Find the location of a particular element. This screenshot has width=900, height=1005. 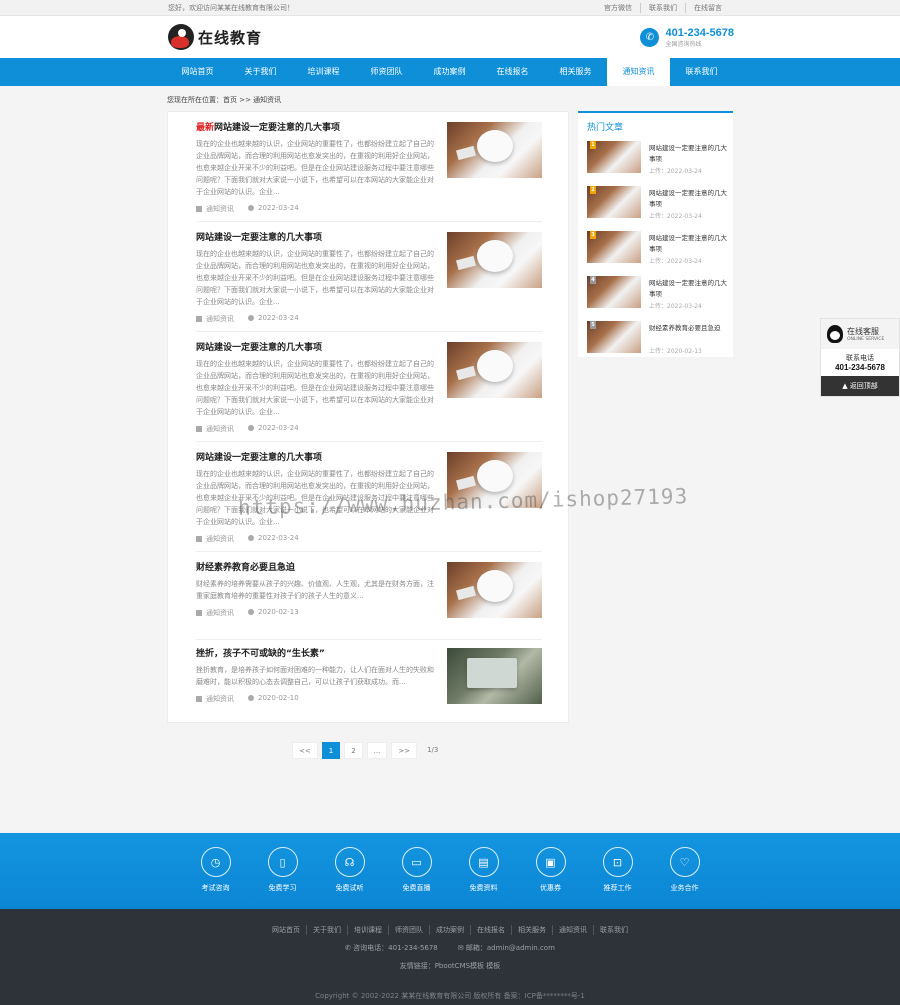

page-button: 2 is located at coordinates (353, 750).